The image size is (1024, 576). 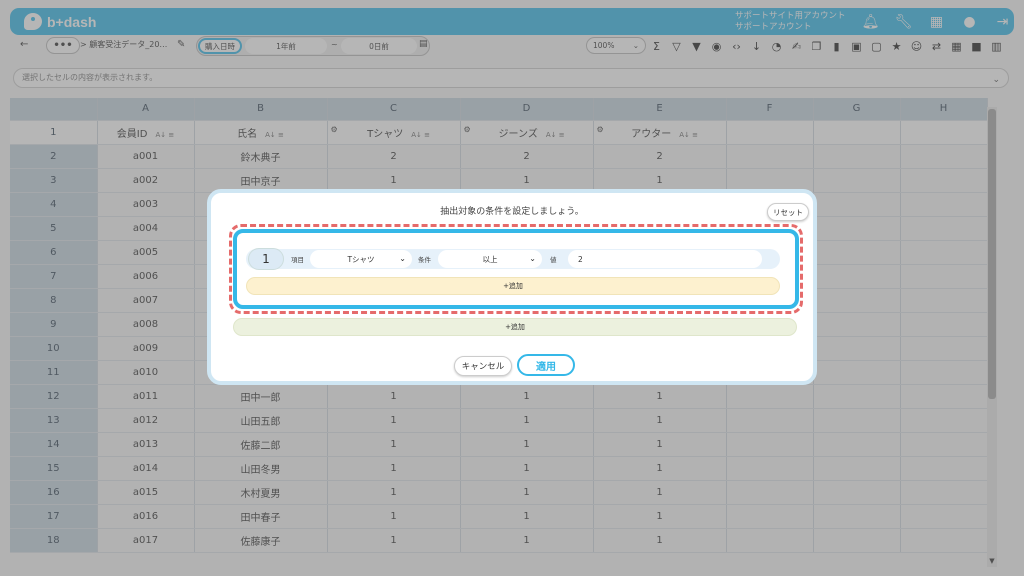 What do you see at coordinates (297, 260) in the screenshot?
I see `field-label: 項目` at bounding box center [297, 260].